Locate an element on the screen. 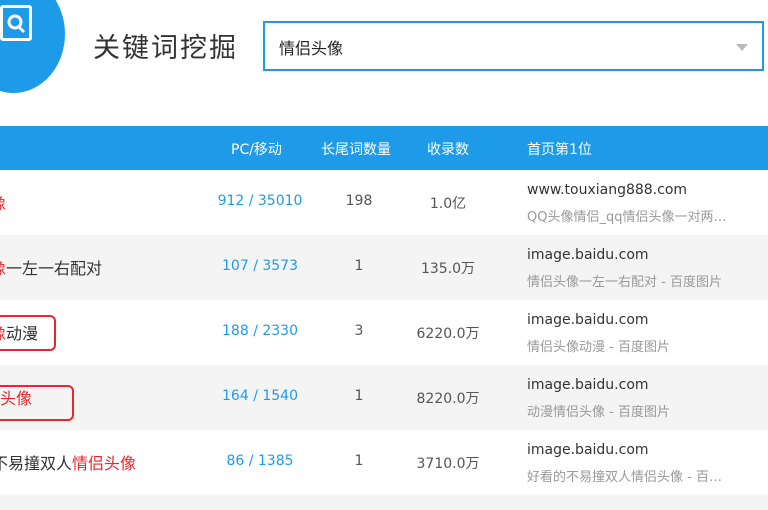 This screenshot has width=768, height=510. table-header: PC/移动 长尾词数量 收录数 首页第1位 is located at coordinates (384, 148).